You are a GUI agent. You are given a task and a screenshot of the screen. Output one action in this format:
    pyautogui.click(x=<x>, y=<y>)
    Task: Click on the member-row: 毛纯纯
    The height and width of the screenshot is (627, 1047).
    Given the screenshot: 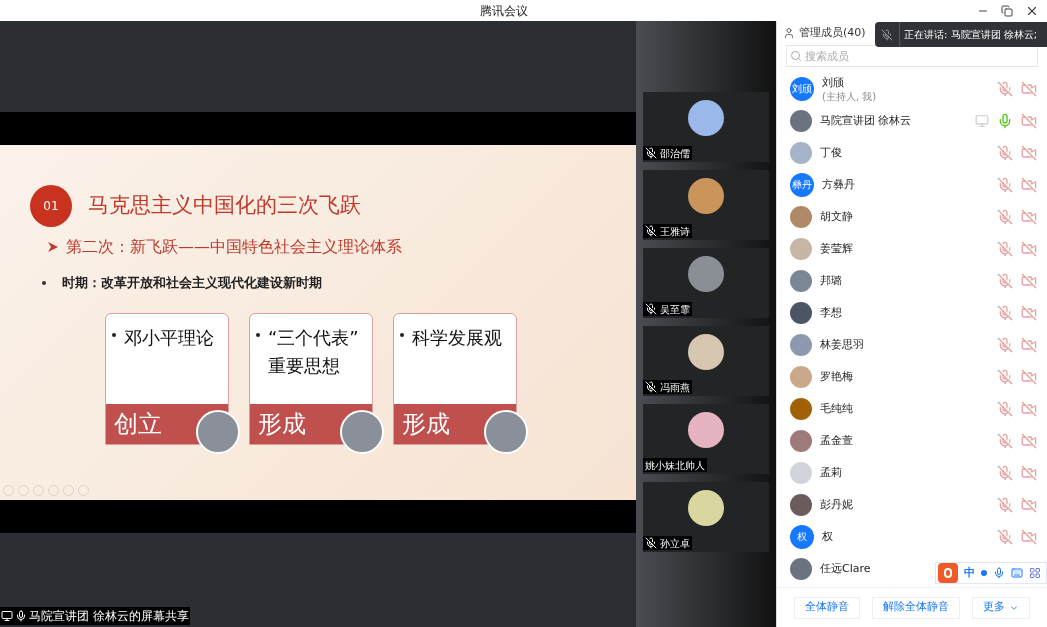 What is the action you would take?
    pyautogui.click(x=912, y=409)
    